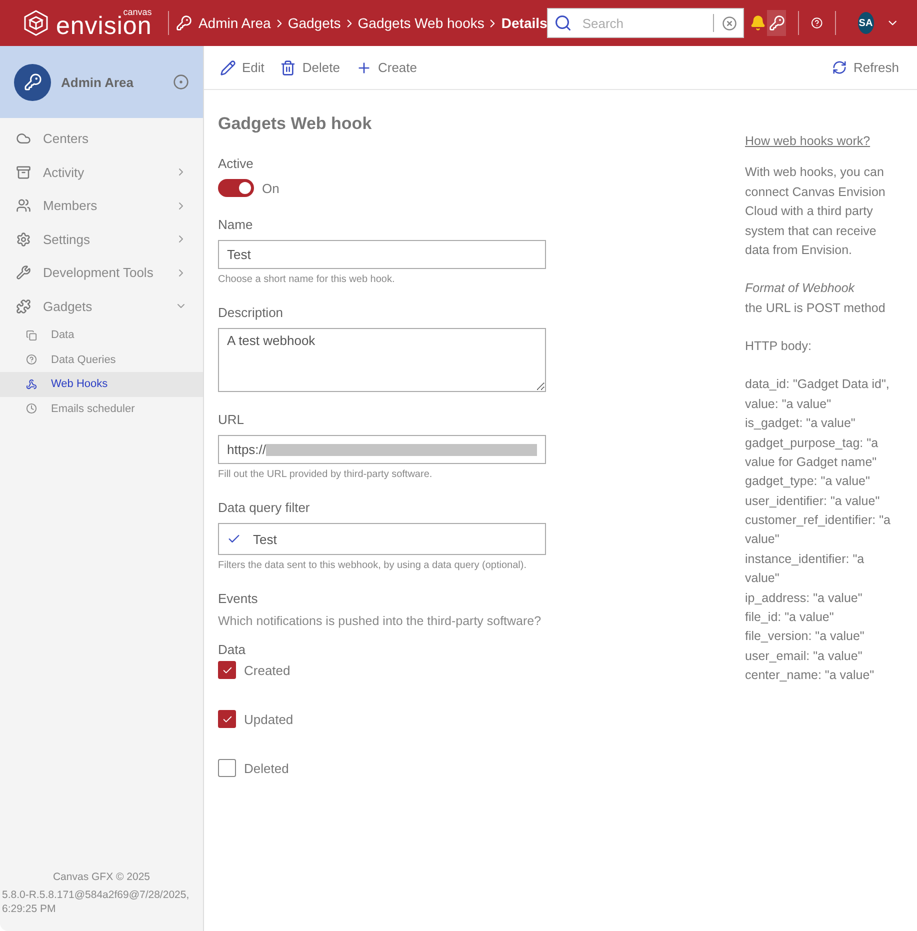 The width and height of the screenshot is (917, 931). What do you see at coordinates (810, 675) in the screenshot?
I see `body-field-line: center_name: "a value"` at bounding box center [810, 675].